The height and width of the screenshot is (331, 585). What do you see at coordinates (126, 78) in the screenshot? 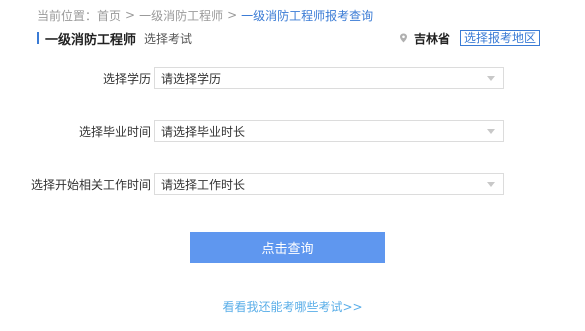
I see `education-label: 选择学历` at bounding box center [126, 78].